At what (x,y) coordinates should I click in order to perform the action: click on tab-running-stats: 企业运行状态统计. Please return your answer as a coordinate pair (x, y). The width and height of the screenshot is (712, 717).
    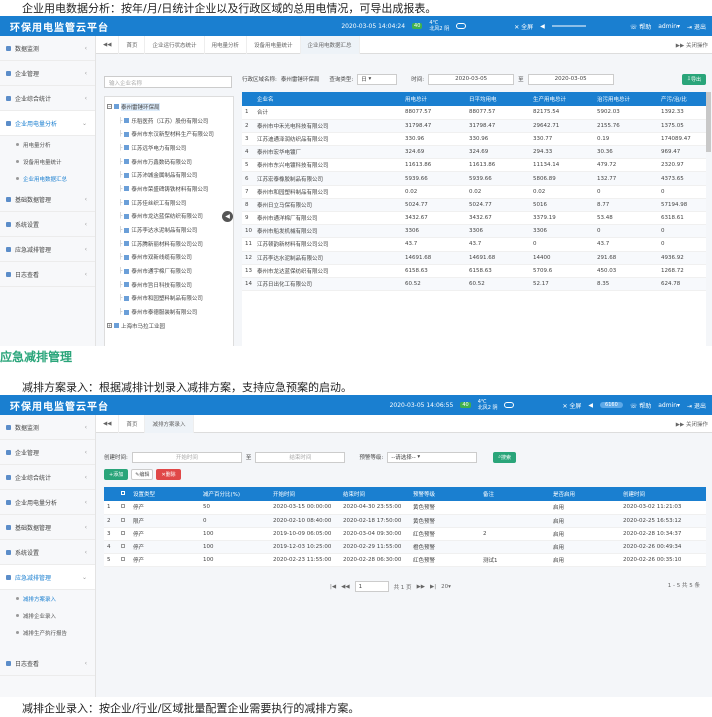
    Looking at the image, I should click on (175, 44).